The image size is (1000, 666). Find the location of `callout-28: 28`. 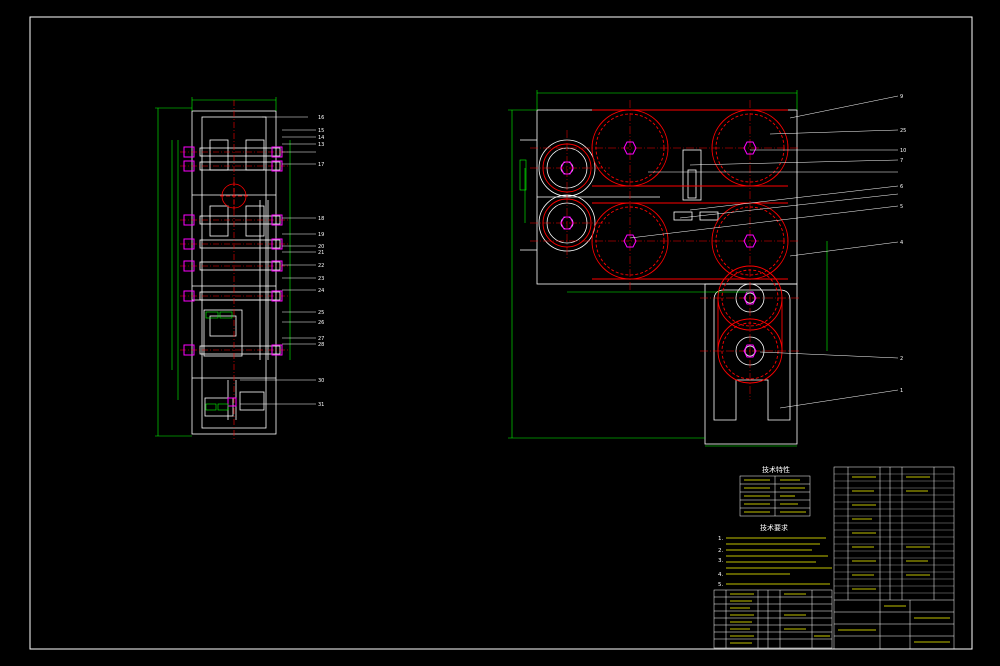

callout-28: 28 is located at coordinates (321, 345).